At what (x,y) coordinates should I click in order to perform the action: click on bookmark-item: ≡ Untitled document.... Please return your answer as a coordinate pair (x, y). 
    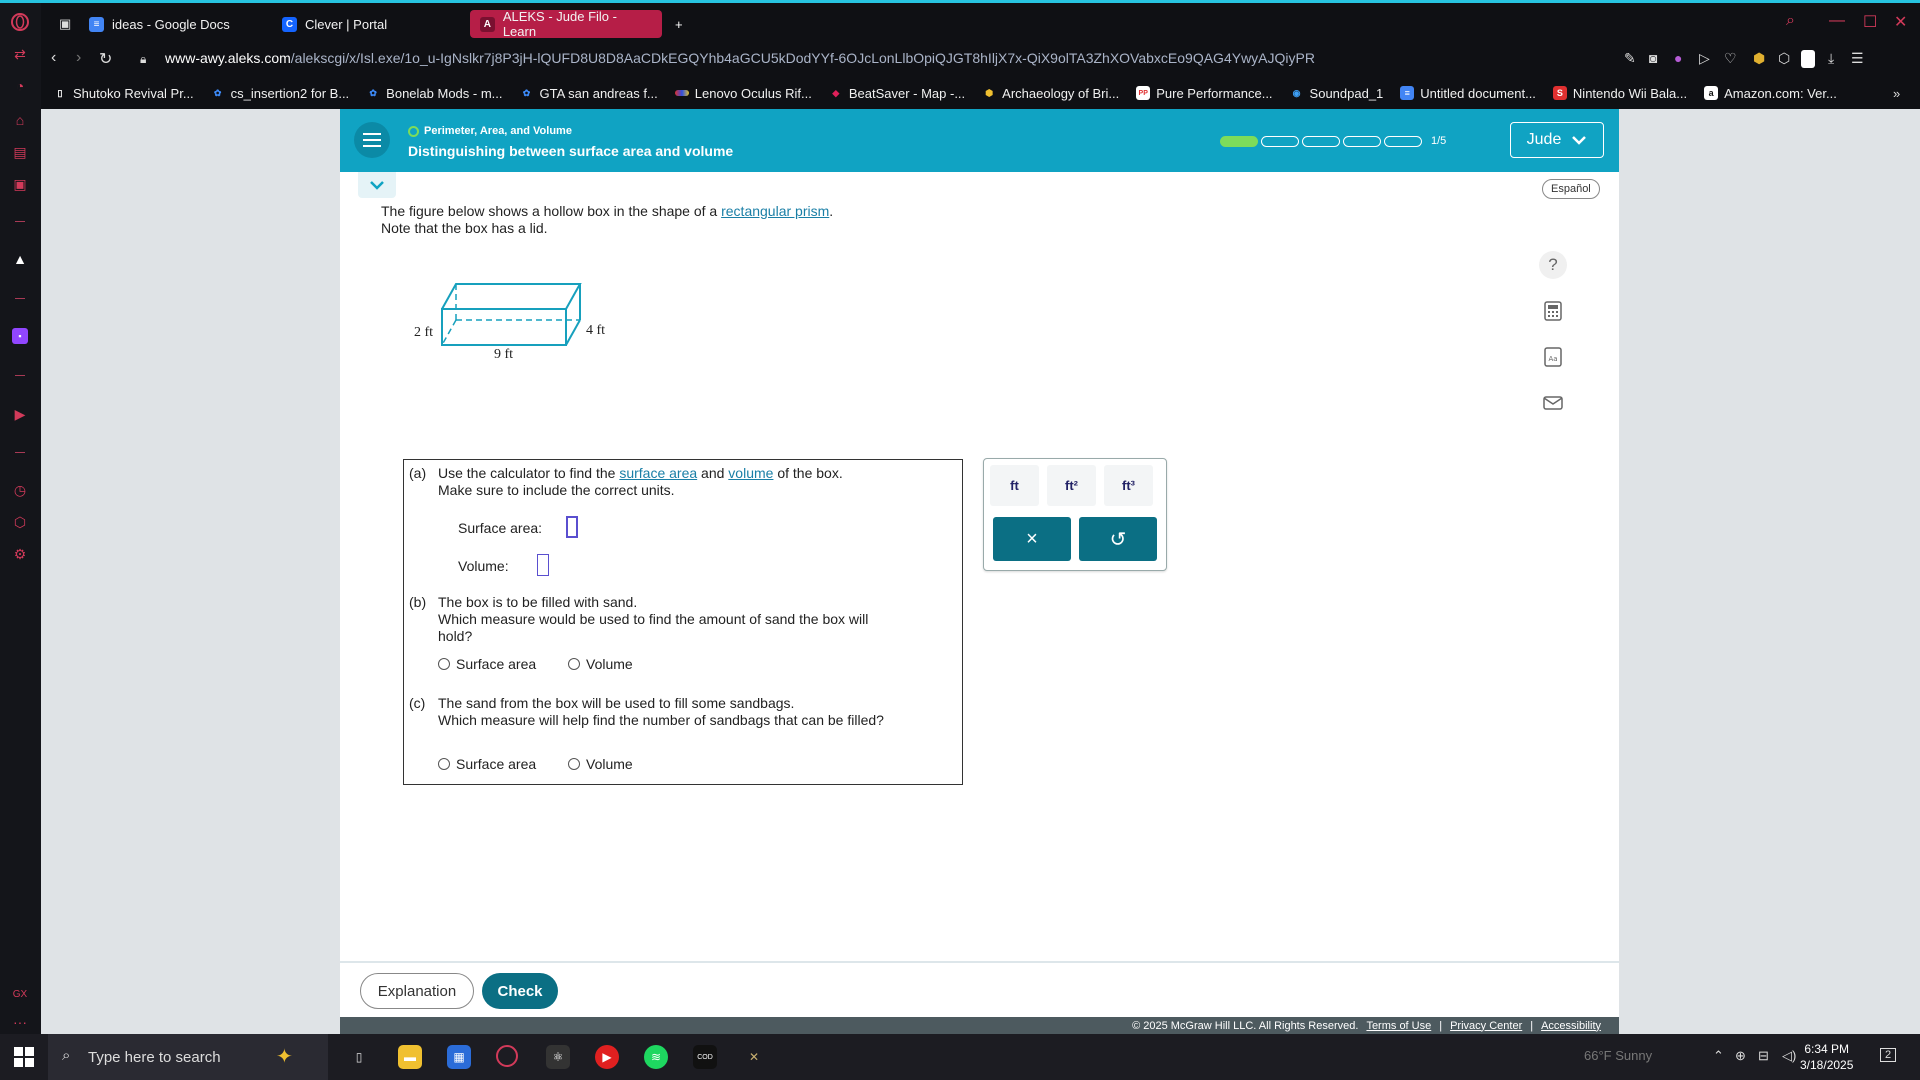
    Looking at the image, I should click on (1468, 93).